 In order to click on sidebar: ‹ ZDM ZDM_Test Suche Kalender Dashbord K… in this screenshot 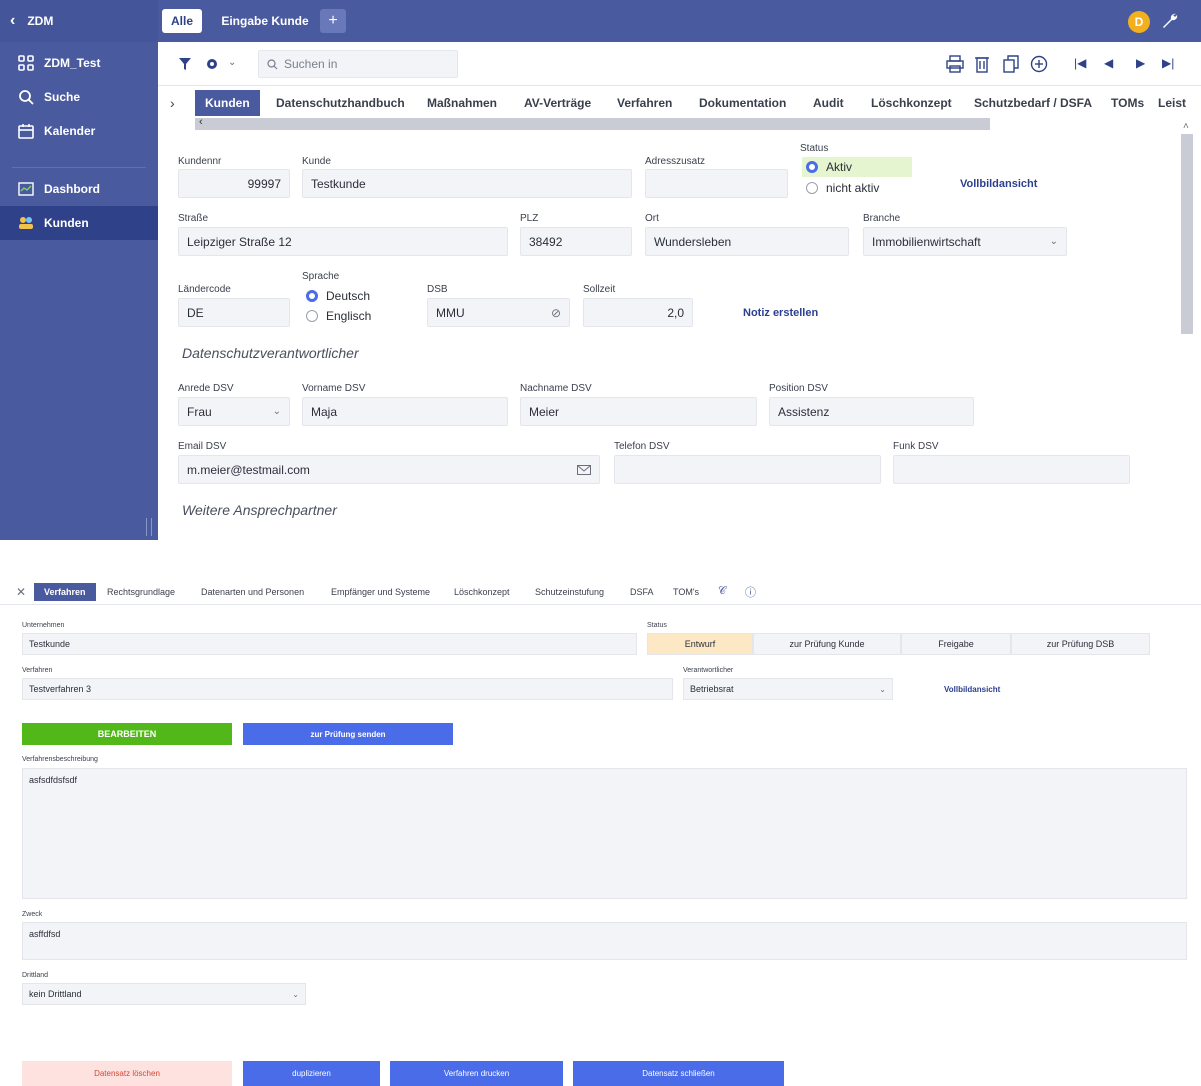, I will do `click(79, 270)`.